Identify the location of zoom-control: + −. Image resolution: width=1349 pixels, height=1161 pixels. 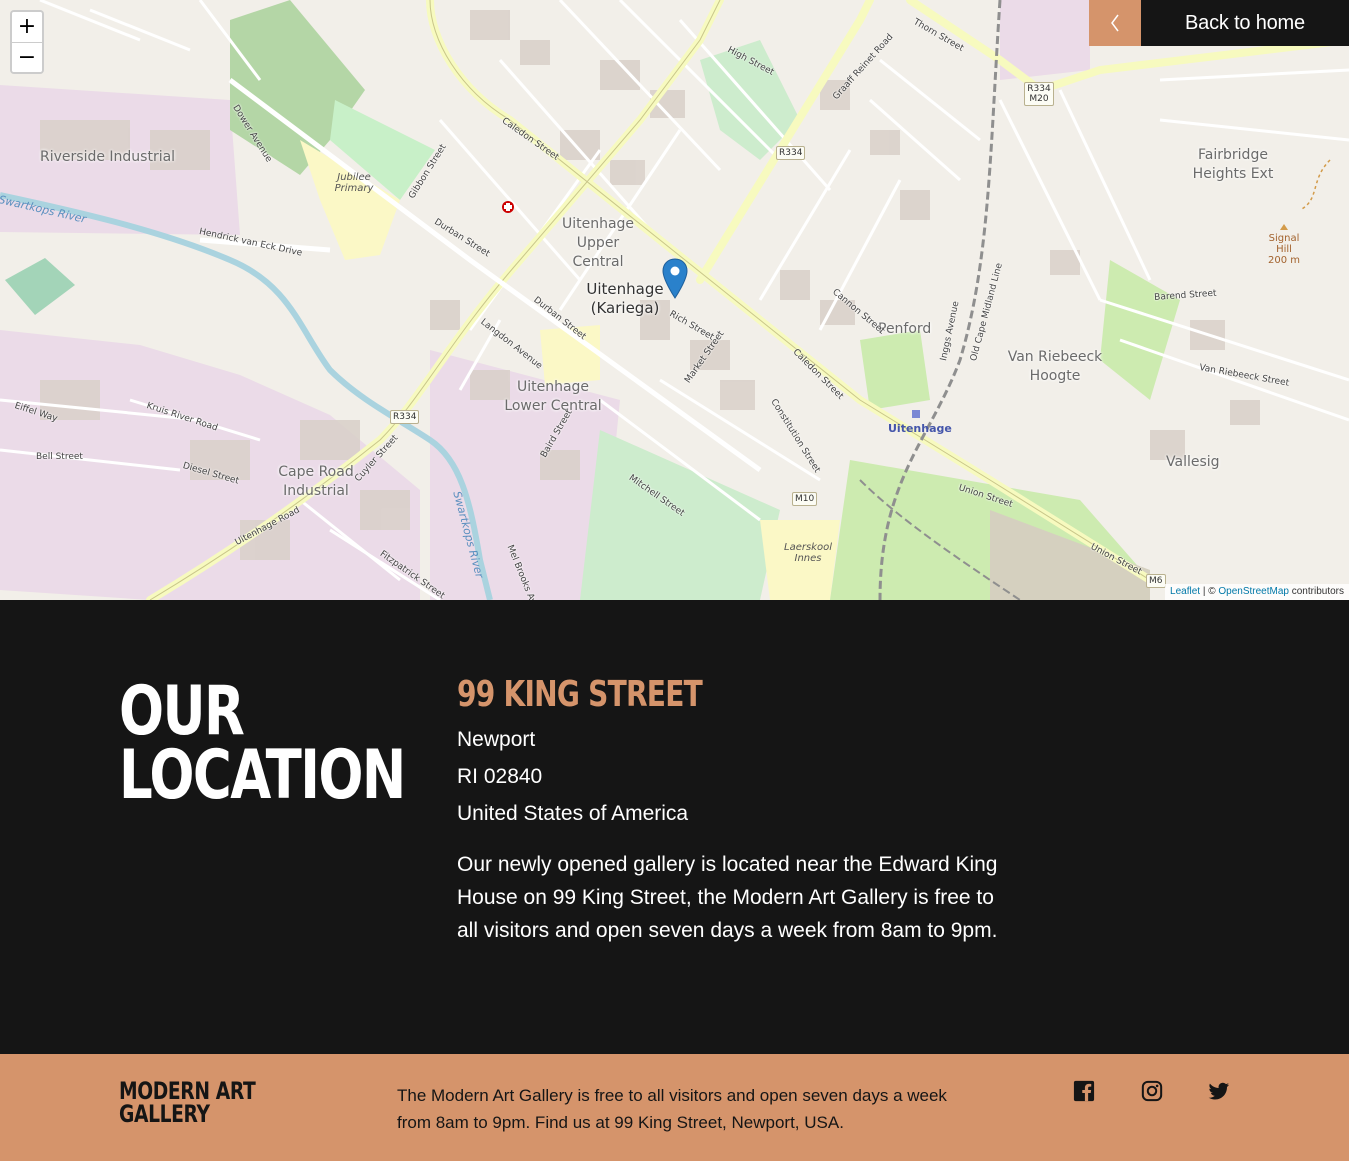
(27, 42).